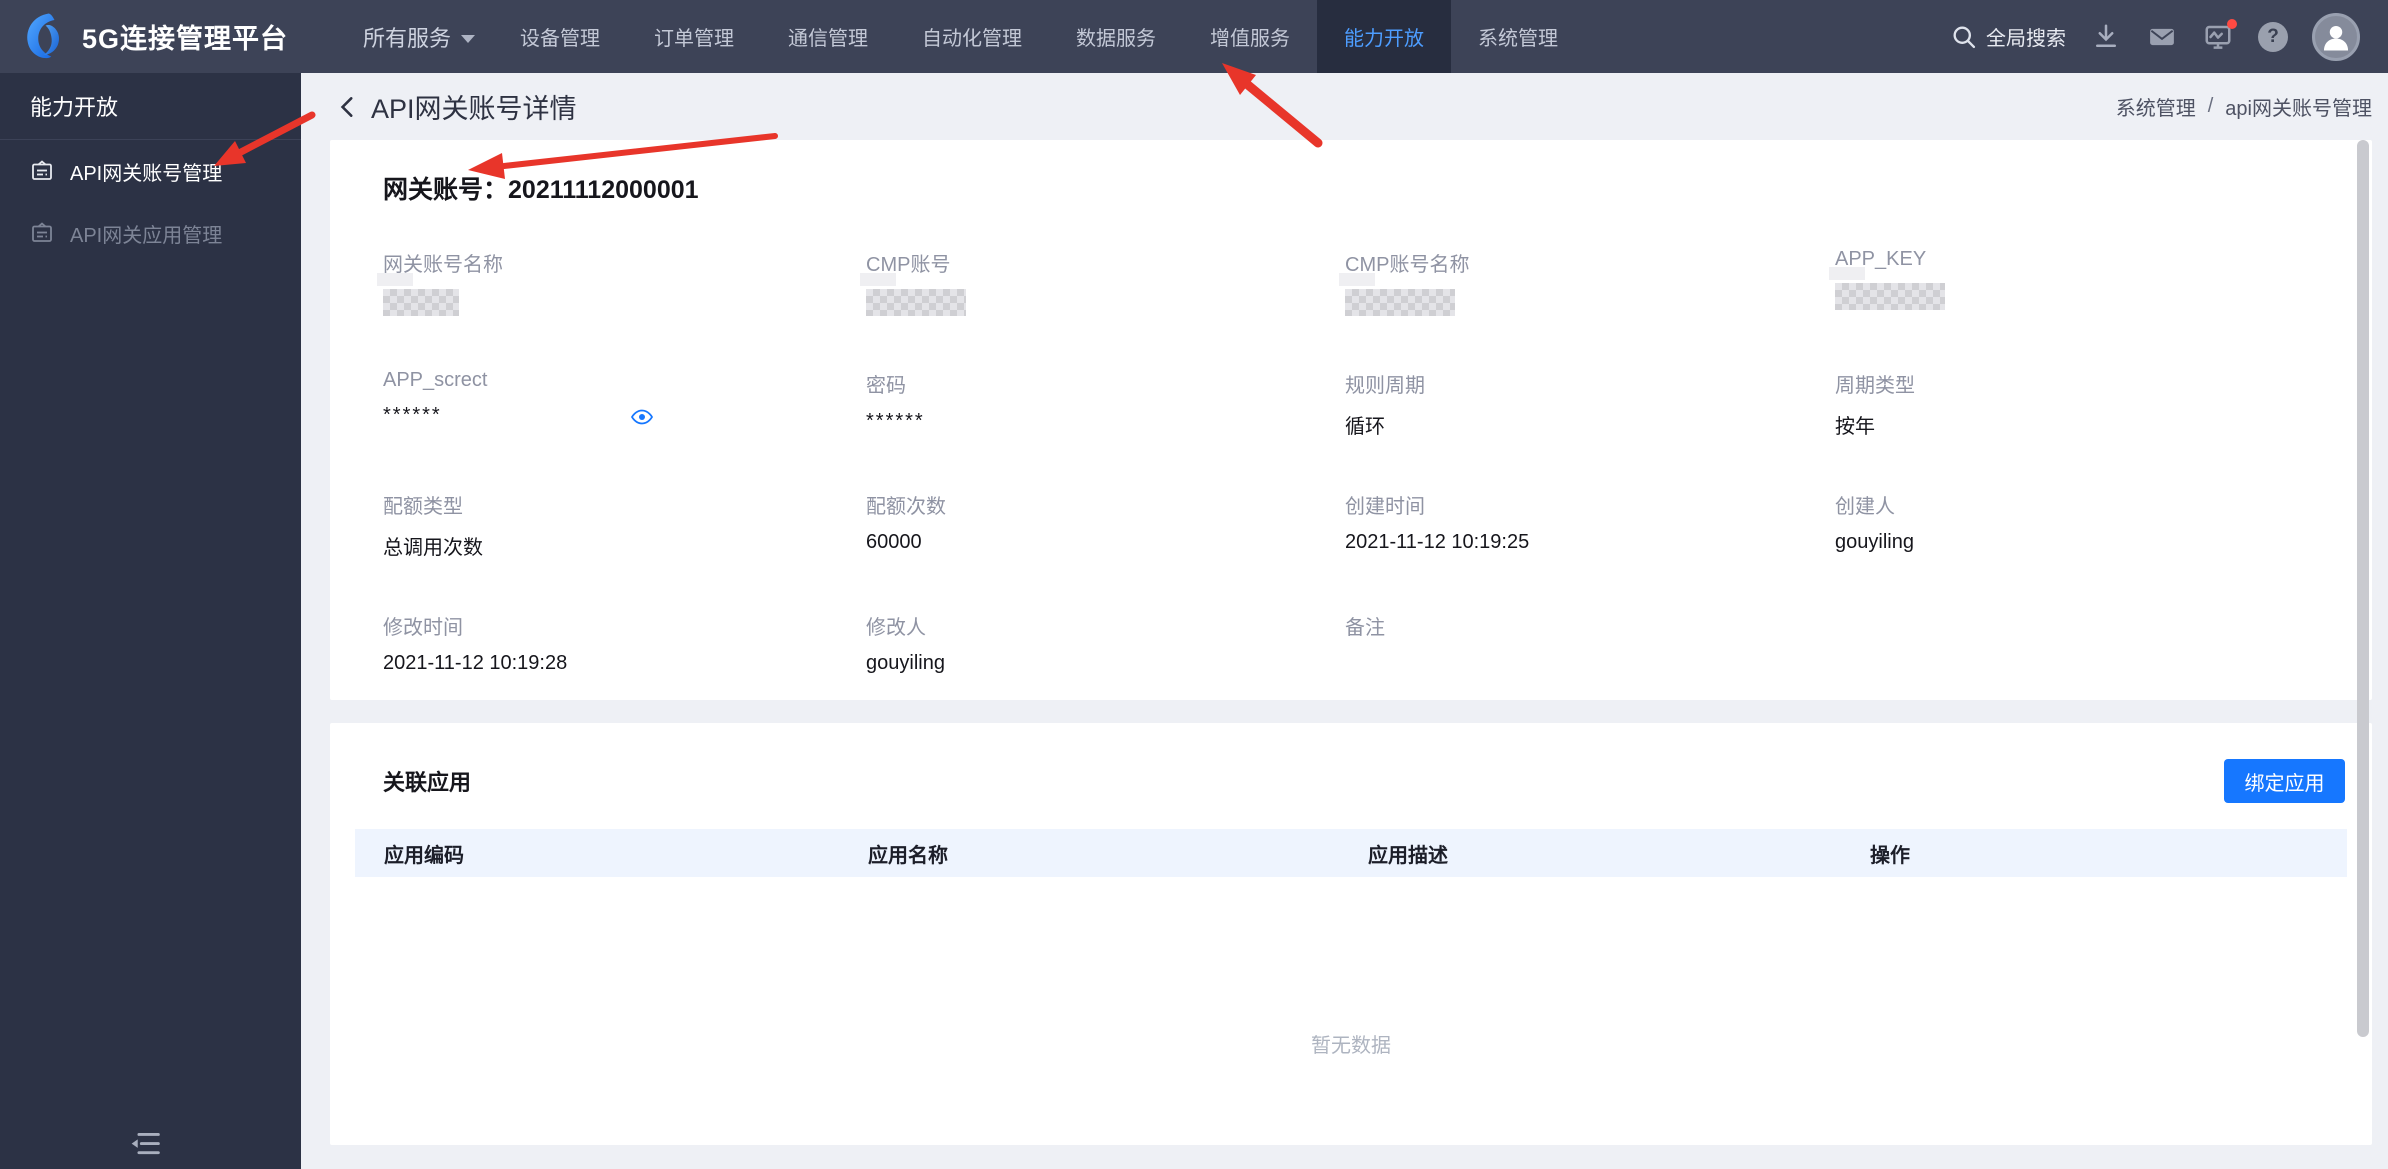  Describe the element at coordinates (908, 855) in the screenshot. I see `column-app-name: 应用名称` at that location.